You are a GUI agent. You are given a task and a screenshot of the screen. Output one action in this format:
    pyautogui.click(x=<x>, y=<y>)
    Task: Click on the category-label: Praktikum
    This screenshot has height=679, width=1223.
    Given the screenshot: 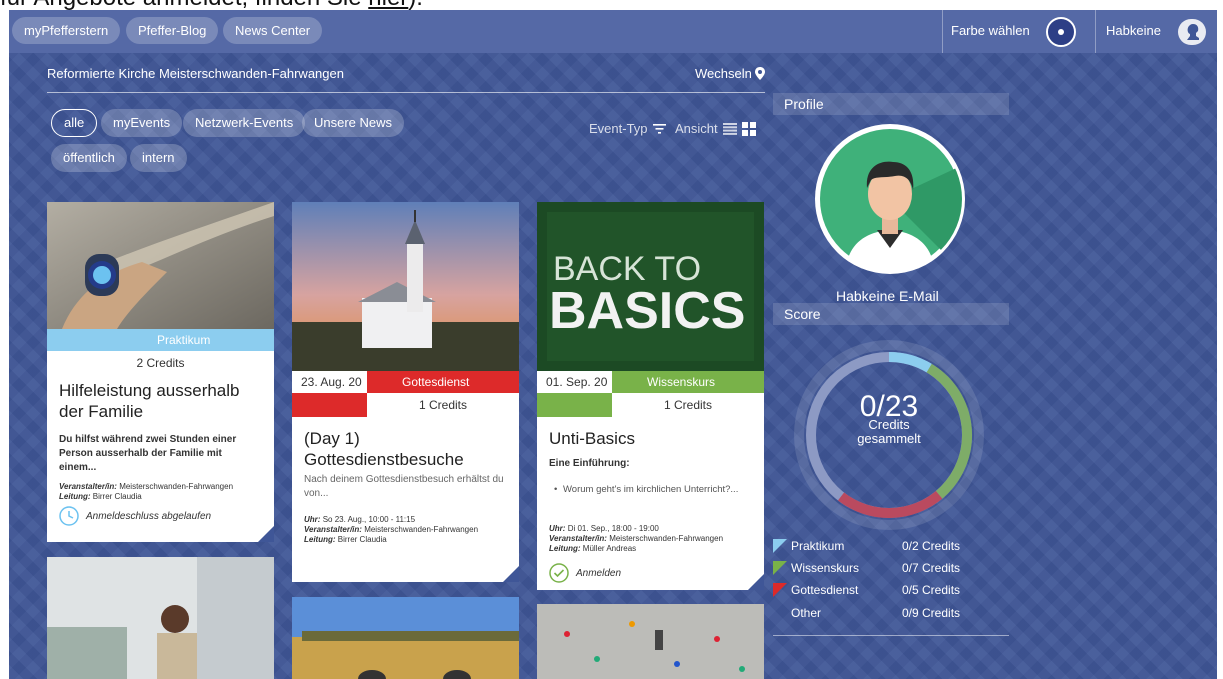 What is the action you would take?
    pyautogui.click(x=184, y=340)
    